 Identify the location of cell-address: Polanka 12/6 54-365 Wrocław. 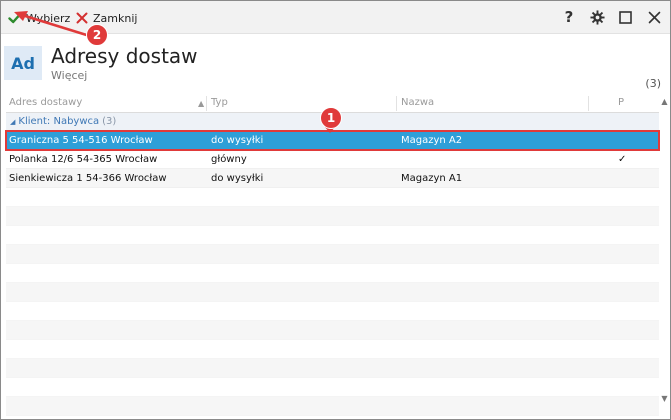
(83, 159).